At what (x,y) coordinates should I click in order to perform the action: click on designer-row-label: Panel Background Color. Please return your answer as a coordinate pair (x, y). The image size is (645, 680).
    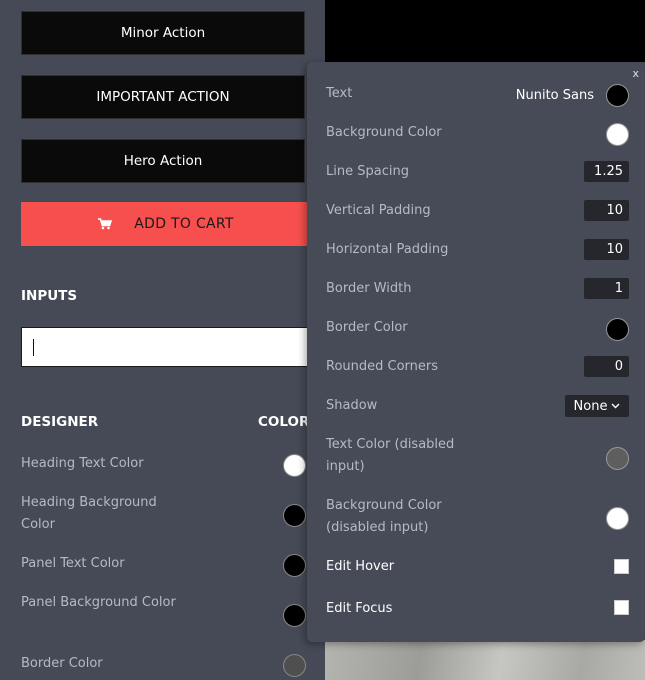
    Looking at the image, I should click on (98, 602).